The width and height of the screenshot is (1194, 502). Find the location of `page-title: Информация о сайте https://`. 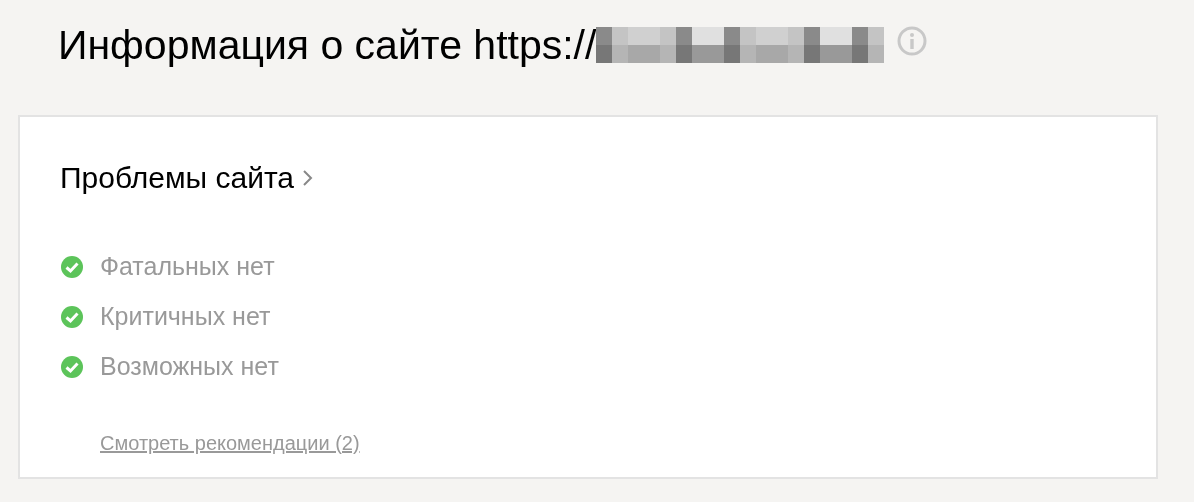

page-title: Информация о сайте https:// is located at coordinates (327, 45).